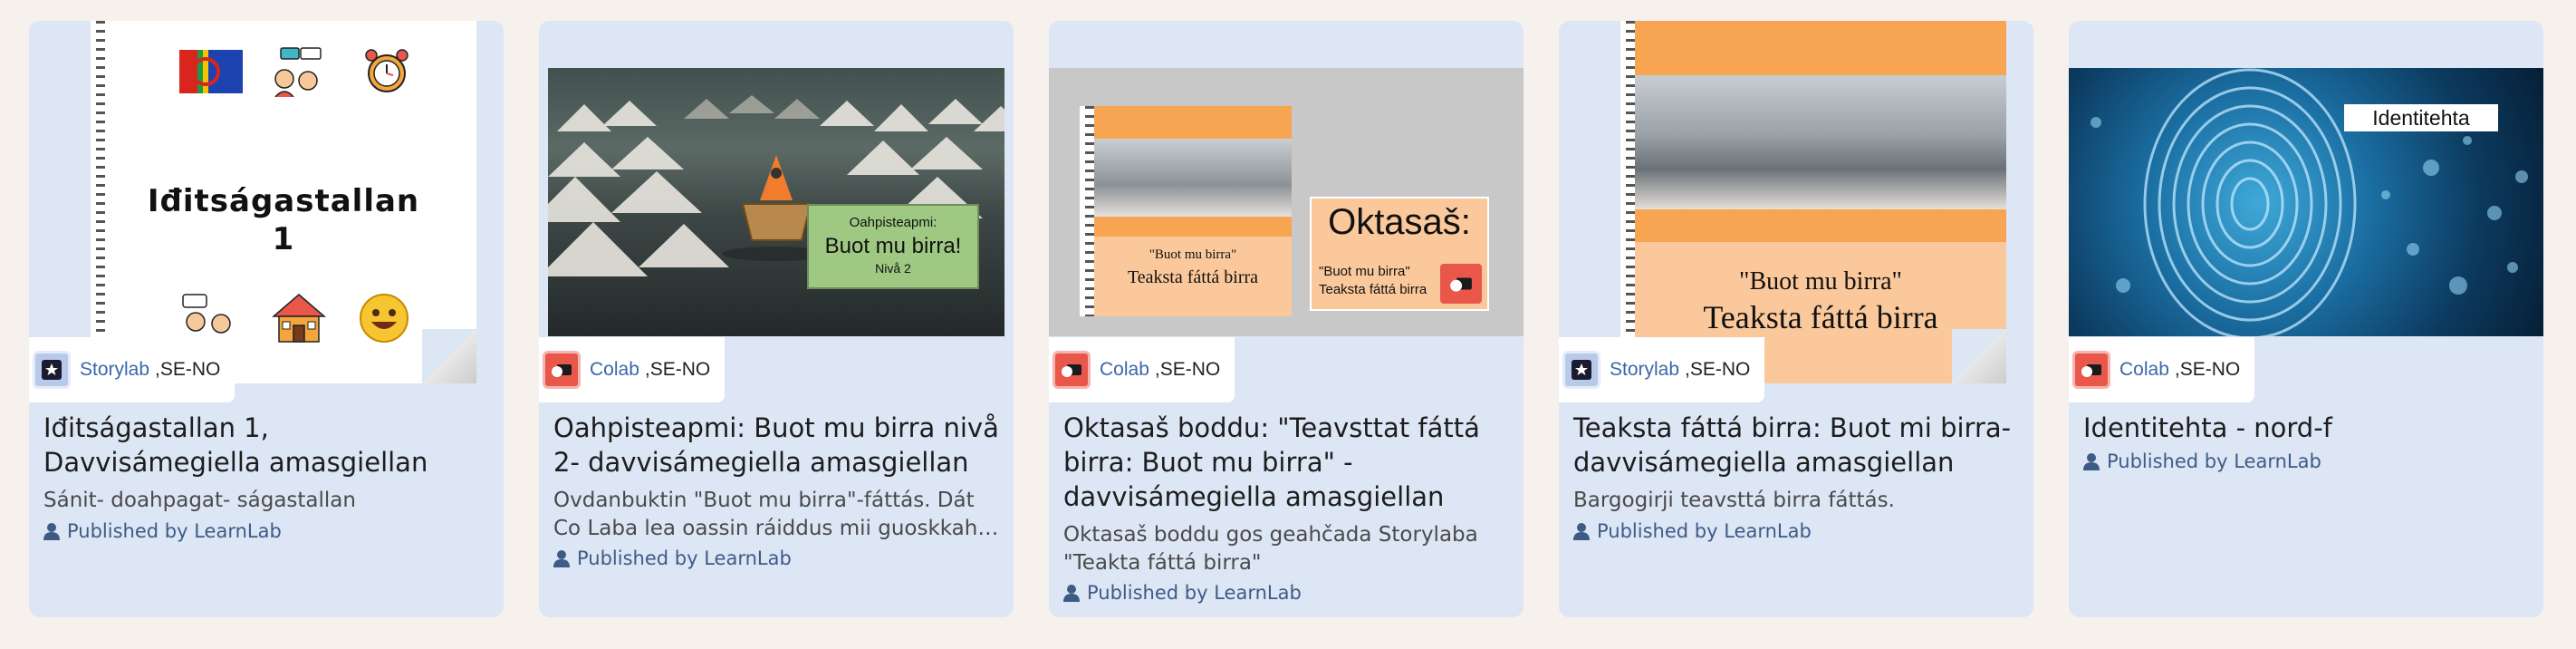  Describe the element at coordinates (207, 319) in the screenshot. I see `people-icon` at that location.